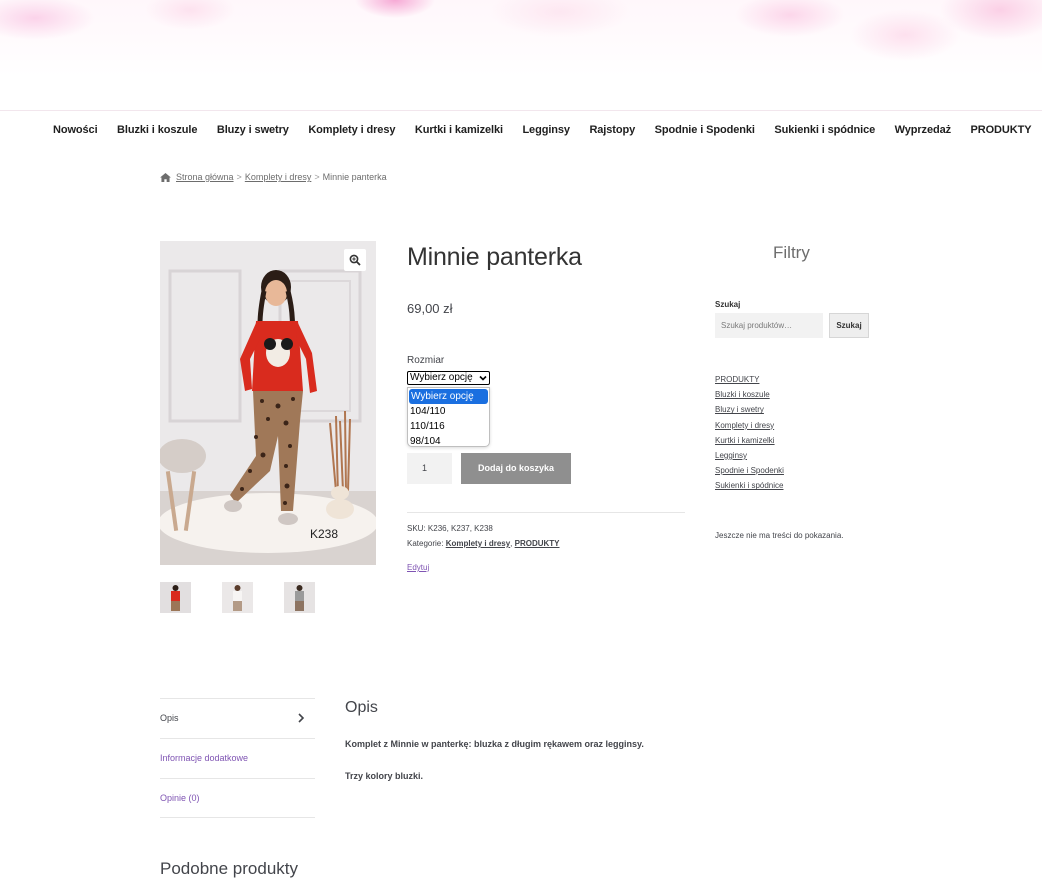 The image size is (1042, 879). Describe the element at coordinates (418, 567) in the screenshot. I see `edit-link: Edytuj` at that location.